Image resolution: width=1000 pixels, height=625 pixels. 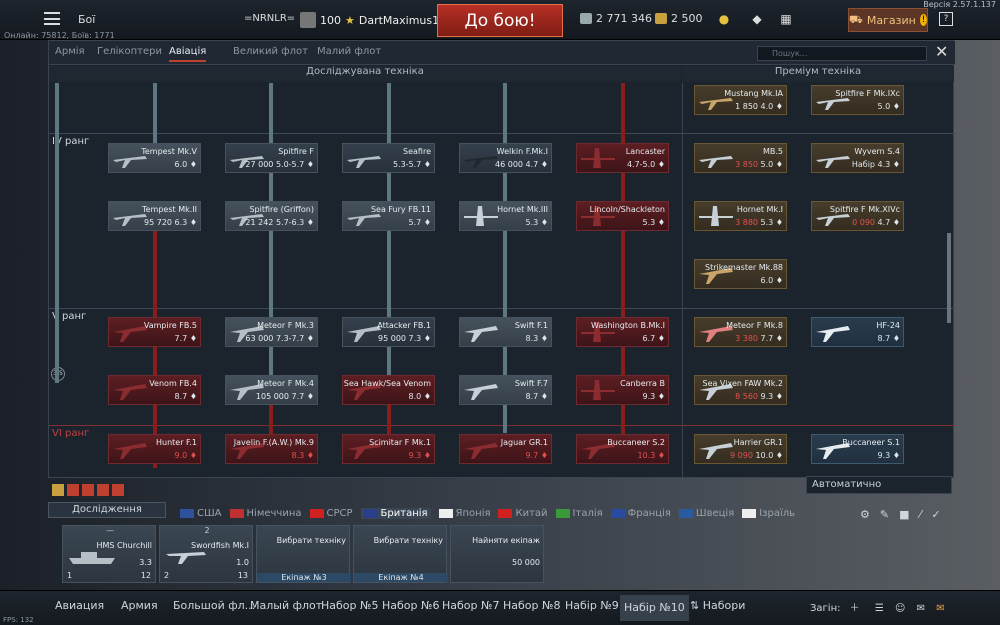 What do you see at coordinates (622, 332) in the screenshot?
I see `vehicle-card: Washington B.Mk.I 6.7 ♦` at bounding box center [622, 332].